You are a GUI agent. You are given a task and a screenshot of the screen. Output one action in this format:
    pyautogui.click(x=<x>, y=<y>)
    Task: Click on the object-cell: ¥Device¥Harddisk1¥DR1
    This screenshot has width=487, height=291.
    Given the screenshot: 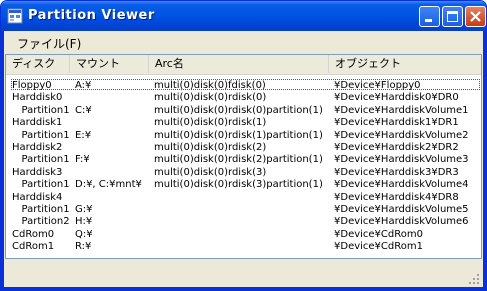 What is the action you would take?
    pyautogui.click(x=396, y=123)
    